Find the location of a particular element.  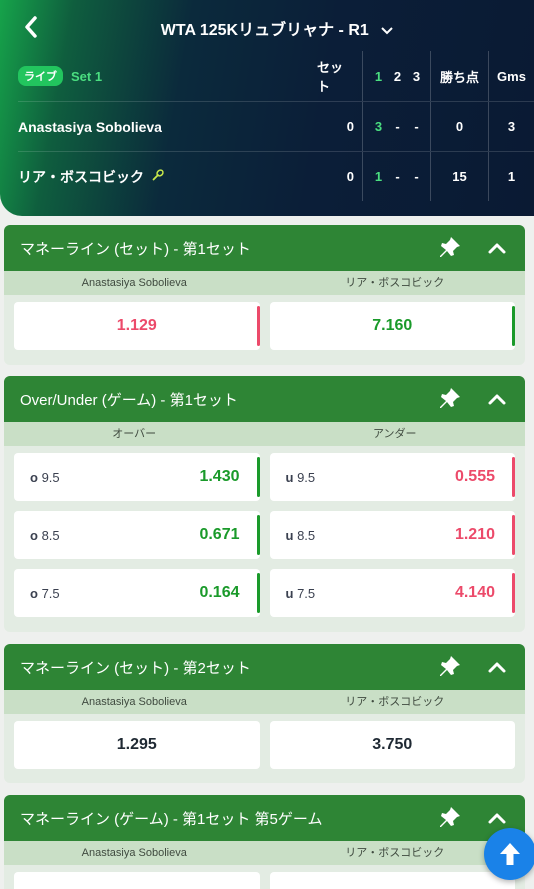

player-name: Anastasiya Sobolieva is located at coordinates (90, 126).